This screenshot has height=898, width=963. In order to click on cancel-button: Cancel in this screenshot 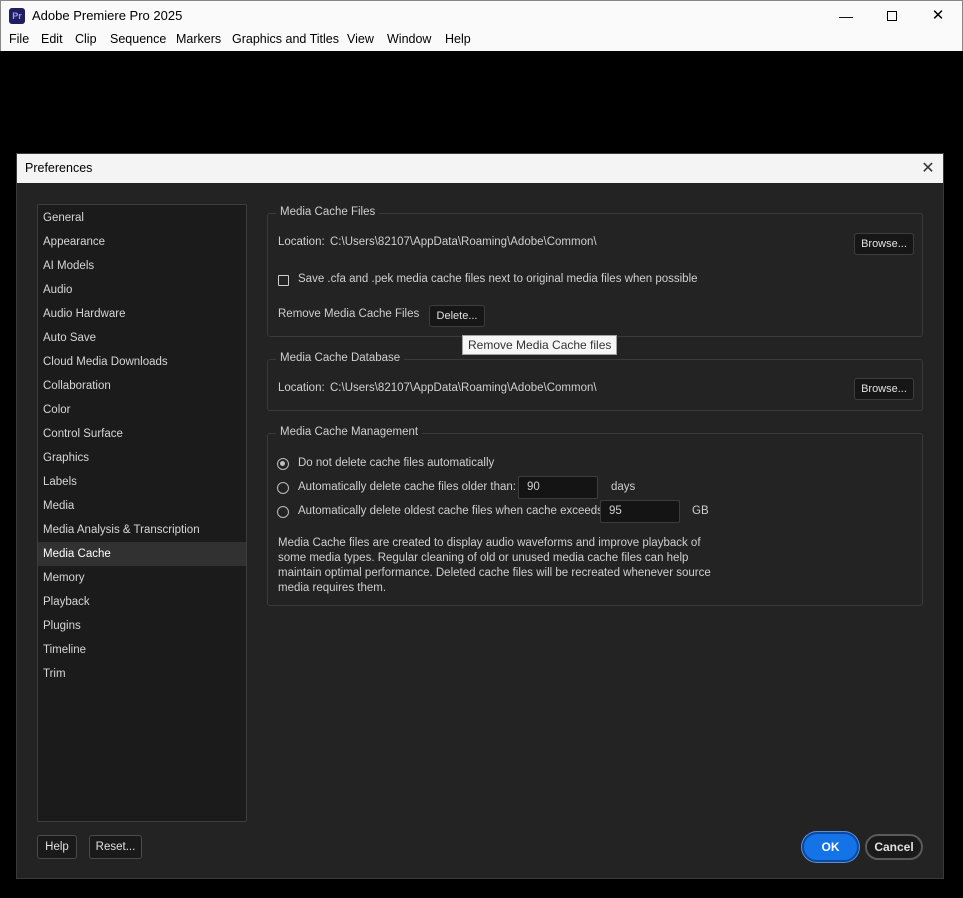, I will do `click(894, 847)`.